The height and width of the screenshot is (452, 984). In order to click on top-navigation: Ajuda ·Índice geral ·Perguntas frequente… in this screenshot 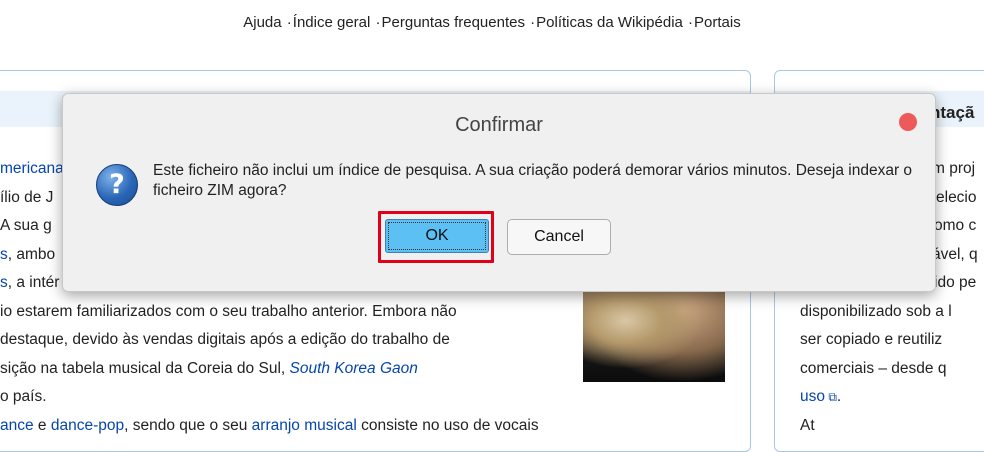, I will do `click(492, 22)`.